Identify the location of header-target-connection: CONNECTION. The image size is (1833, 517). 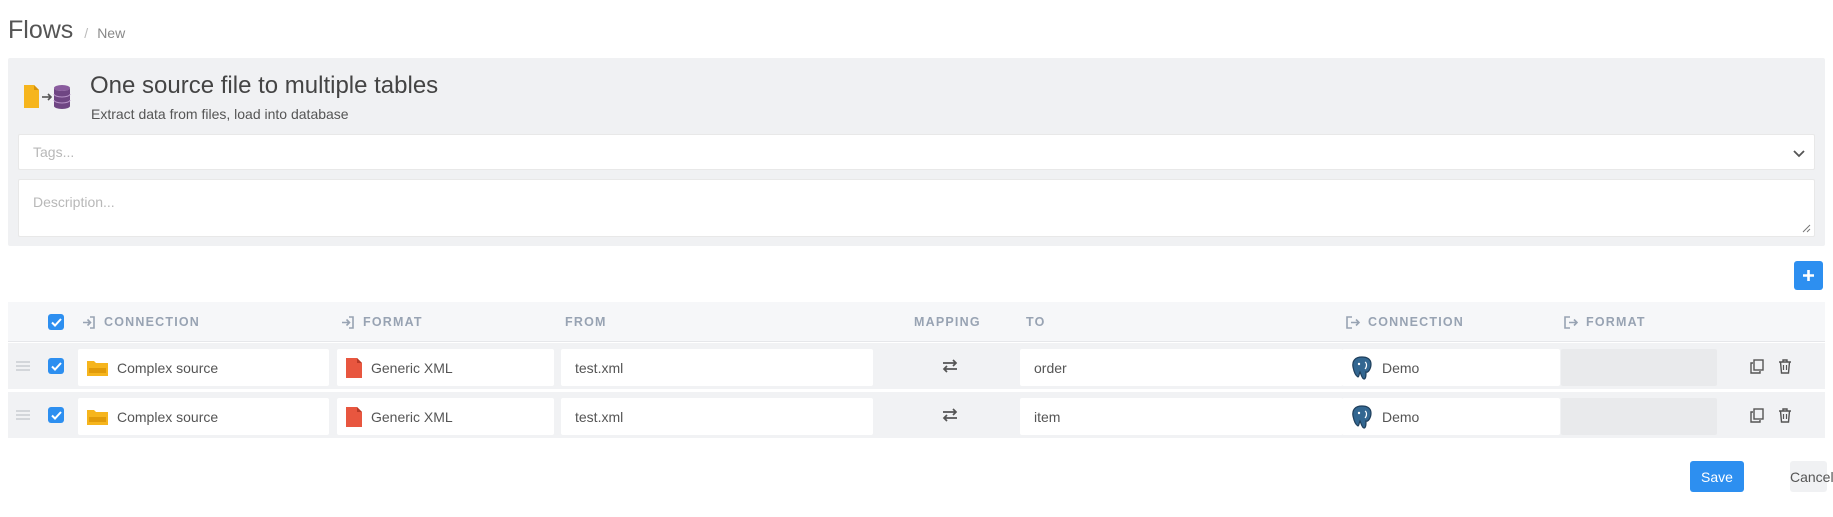
(1405, 322).